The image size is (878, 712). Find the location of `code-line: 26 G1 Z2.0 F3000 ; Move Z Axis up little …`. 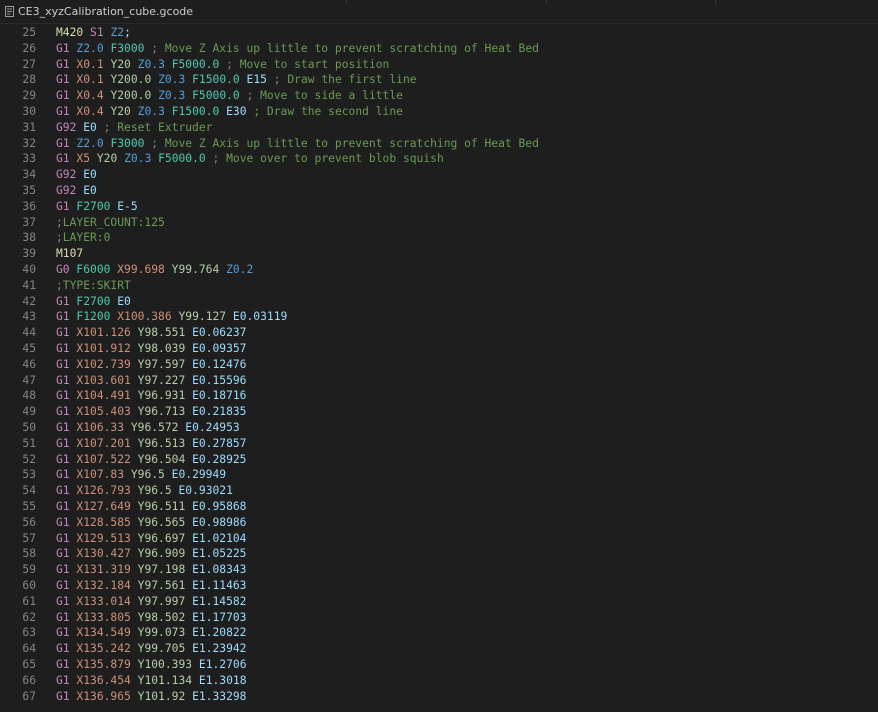

code-line: 26 G1 Z2.0 F3000 ; Move Z Axis up little … is located at coordinates (439, 49).